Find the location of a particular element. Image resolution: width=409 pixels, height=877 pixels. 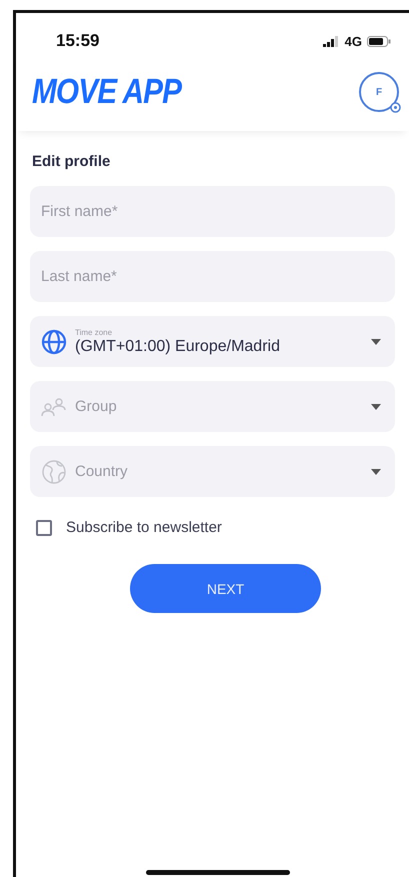

select-field: Time zone (GMT+01:00) Europe/Madrid is located at coordinates (212, 341).